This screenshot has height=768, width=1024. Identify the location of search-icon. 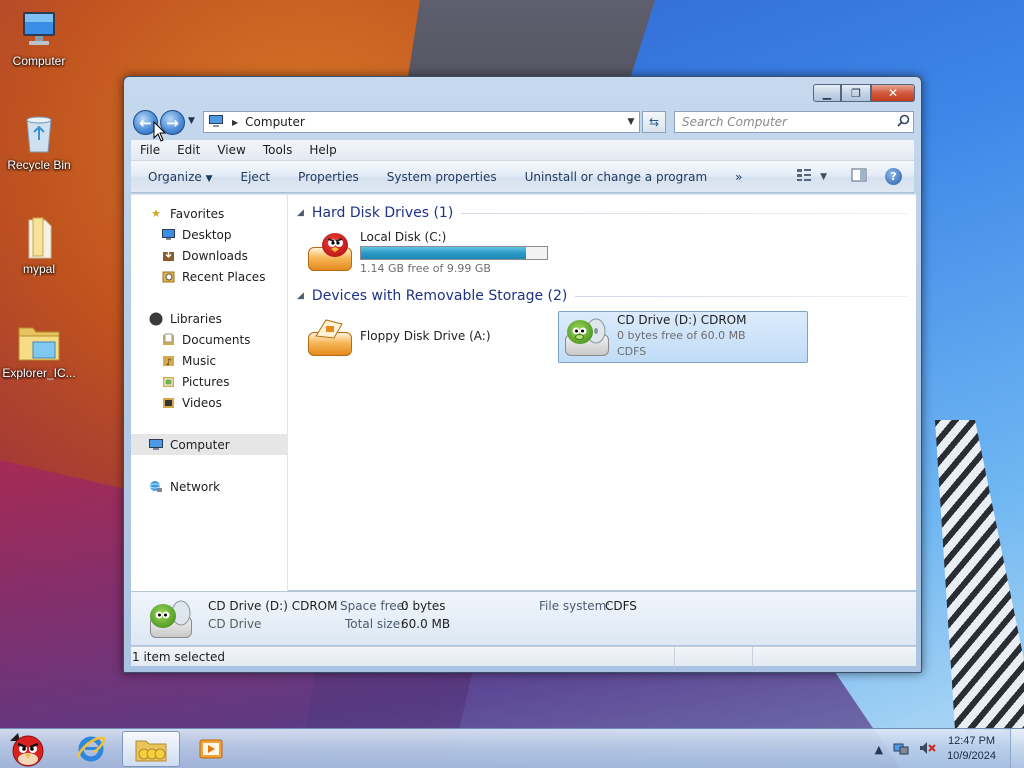
(903, 122).